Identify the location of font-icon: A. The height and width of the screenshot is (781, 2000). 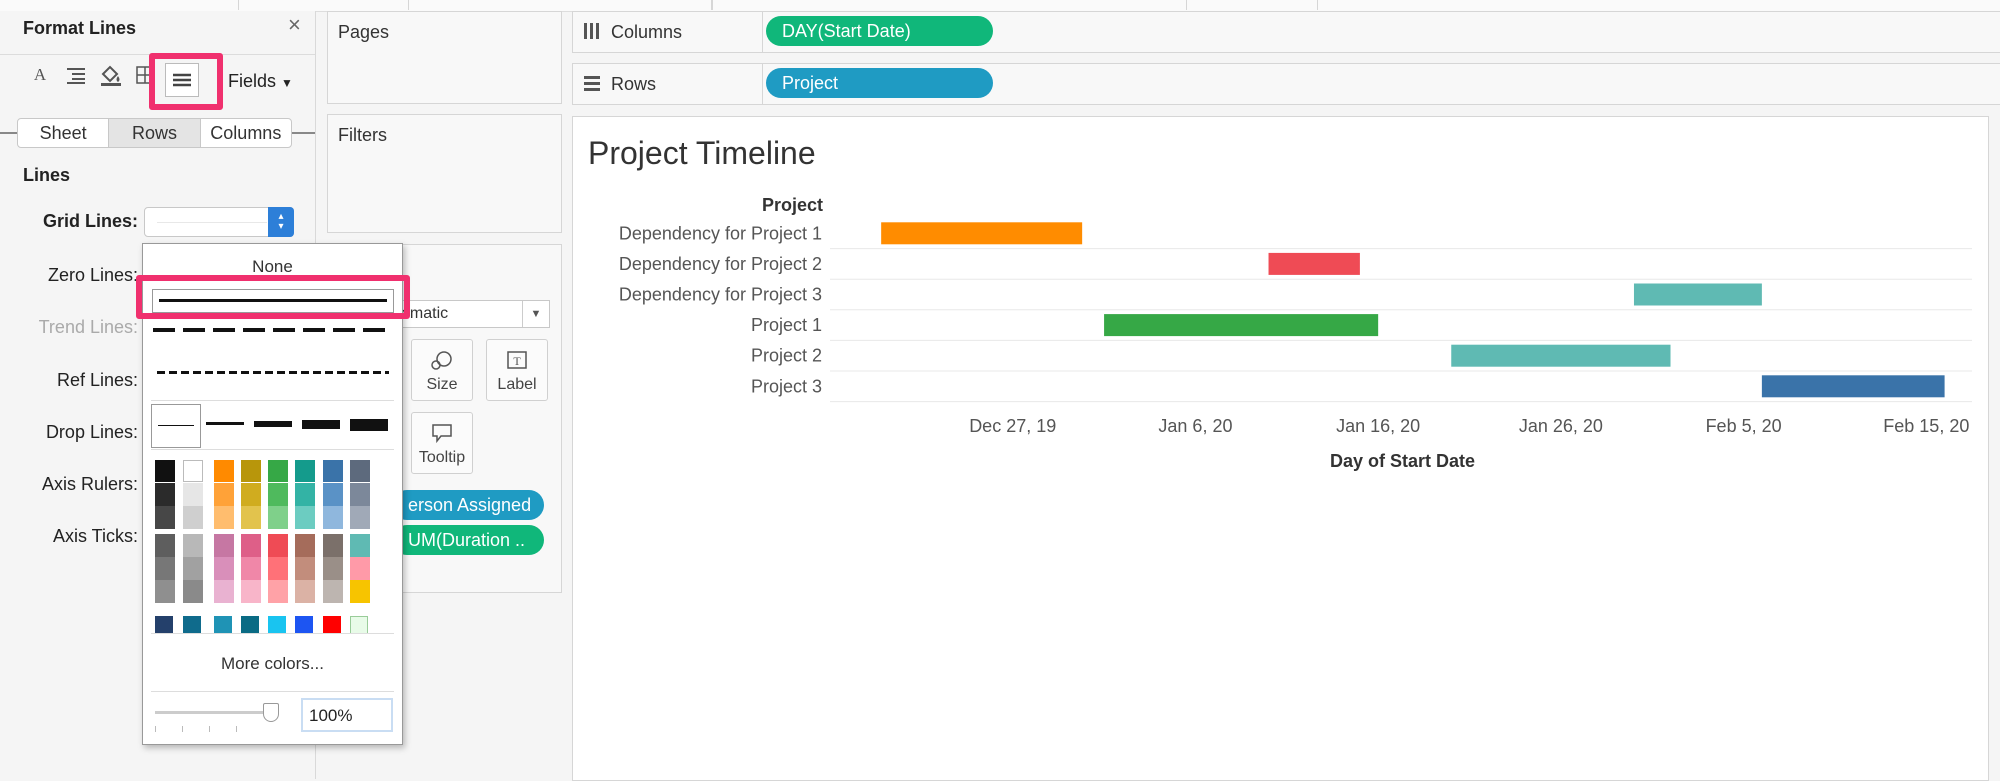
(40, 75).